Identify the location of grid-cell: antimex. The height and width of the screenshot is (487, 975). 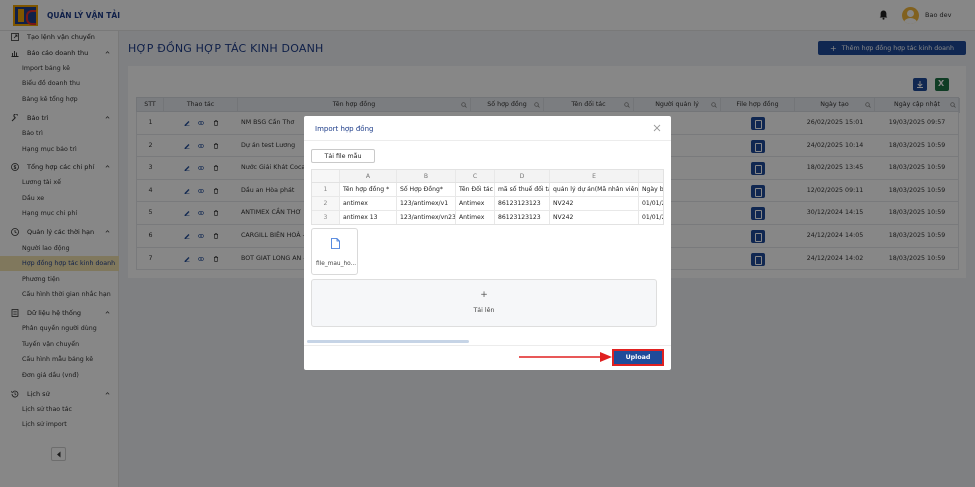
(368, 203).